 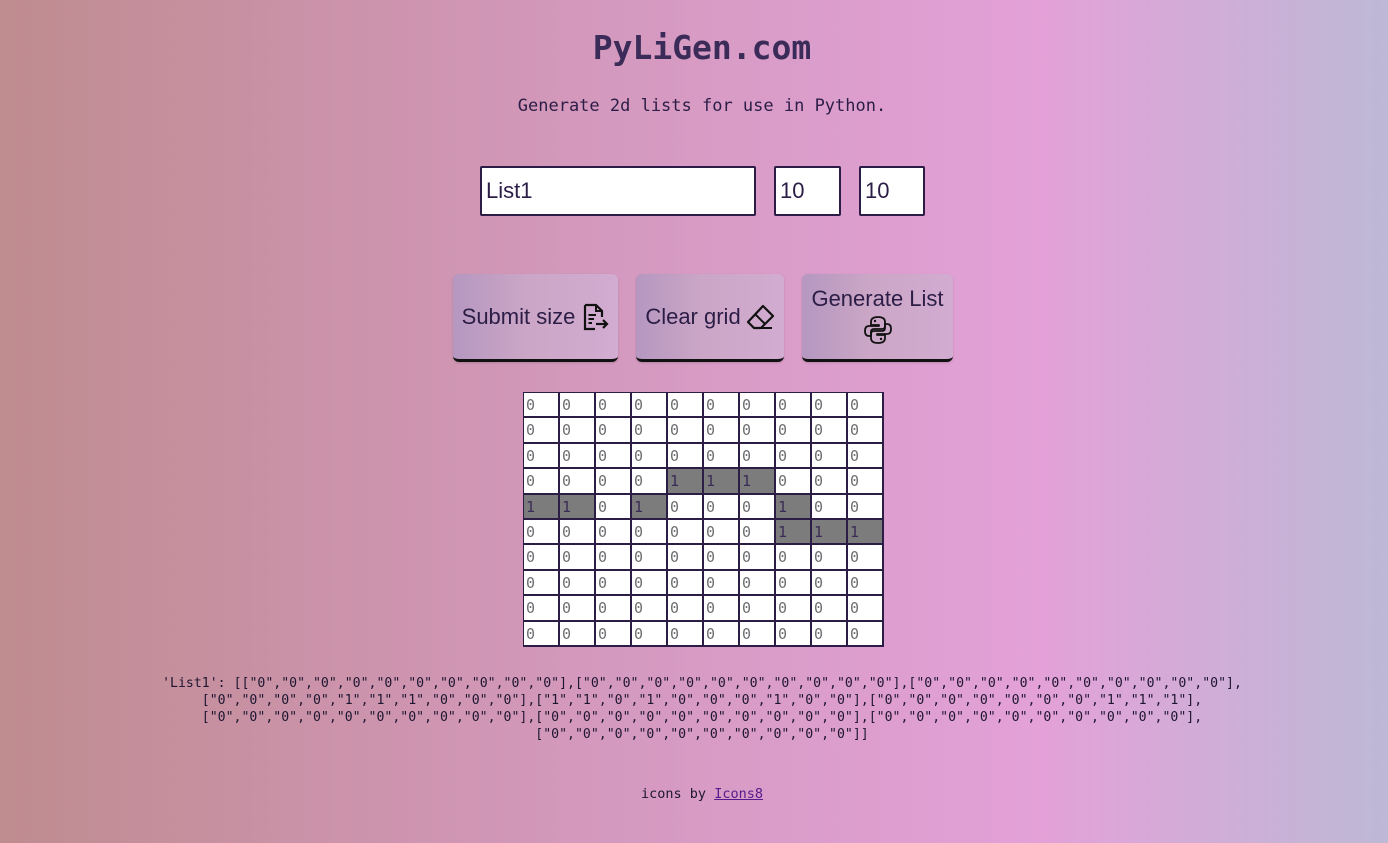 What do you see at coordinates (892, 191) in the screenshot?
I see `cols-input` at bounding box center [892, 191].